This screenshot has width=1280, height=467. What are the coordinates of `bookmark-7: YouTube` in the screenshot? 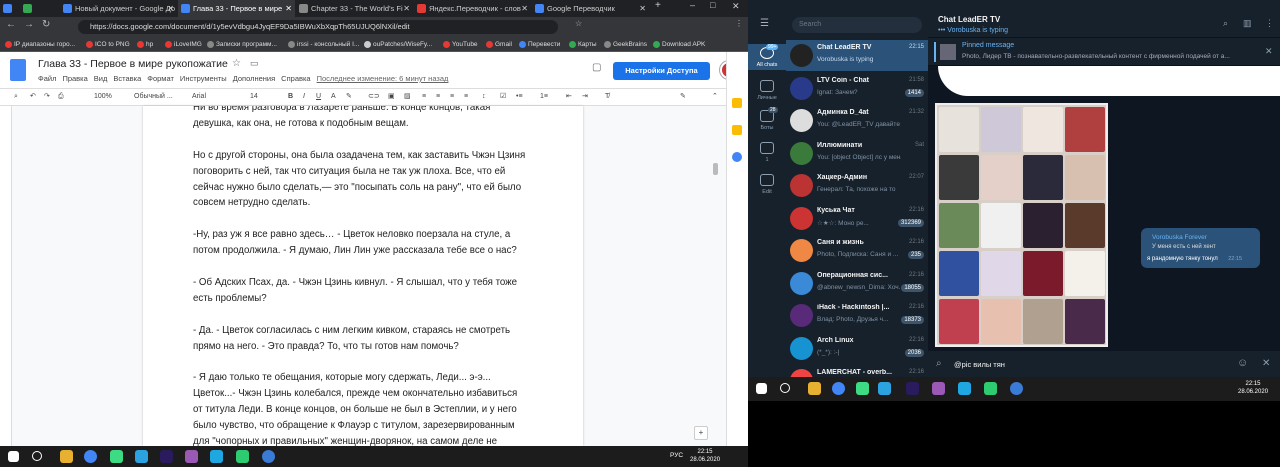 It's located at (460, 44).